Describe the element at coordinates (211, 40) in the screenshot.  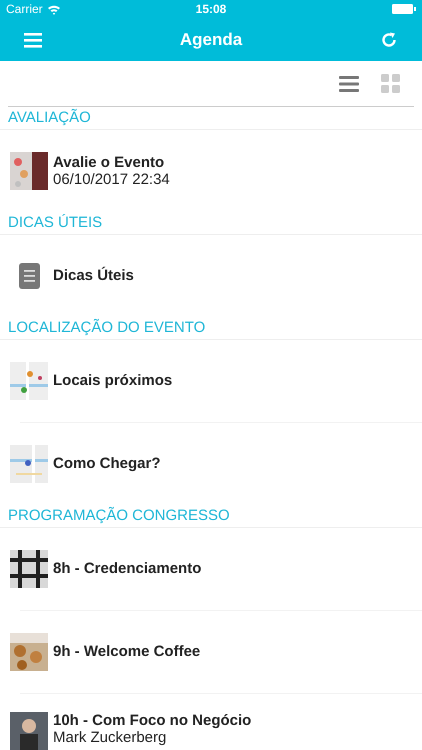
I see `nav-title: Agenda` at that location.